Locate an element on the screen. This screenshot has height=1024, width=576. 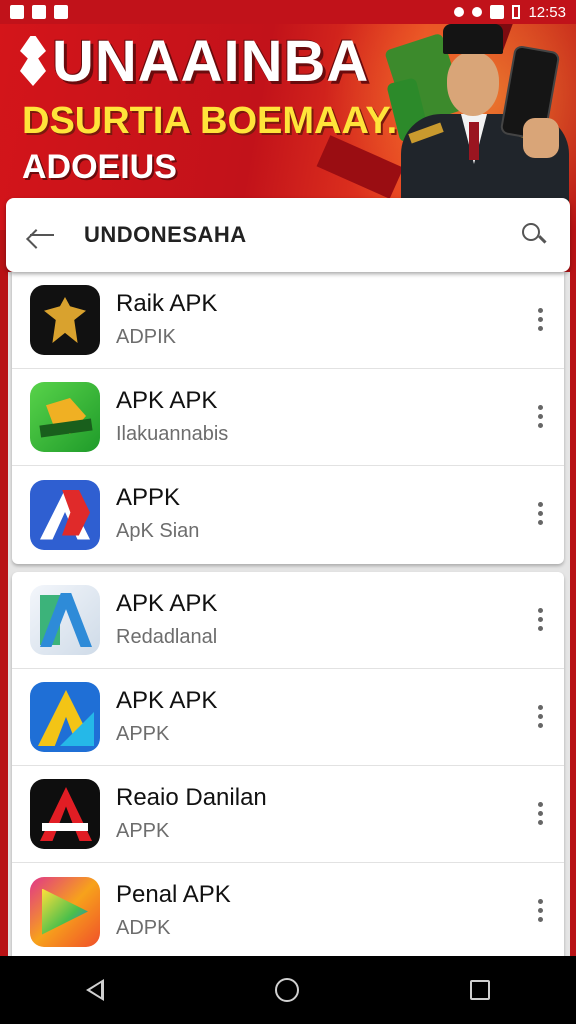
green-app-icon is located at coordinates (65, 417).